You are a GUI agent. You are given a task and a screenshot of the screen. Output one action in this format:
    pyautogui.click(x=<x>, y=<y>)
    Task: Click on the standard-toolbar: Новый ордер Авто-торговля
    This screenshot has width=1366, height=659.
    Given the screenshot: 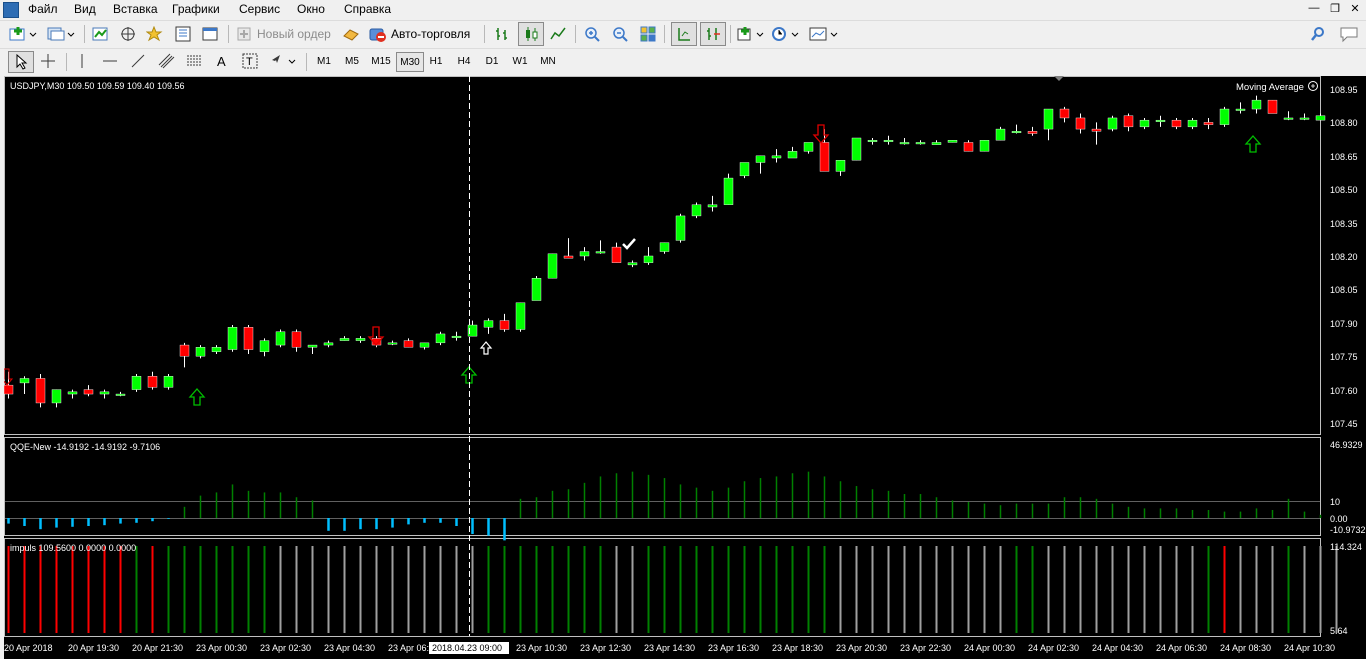 What is the action you would take?
    pyautogui.click(x=683, y=34)
    